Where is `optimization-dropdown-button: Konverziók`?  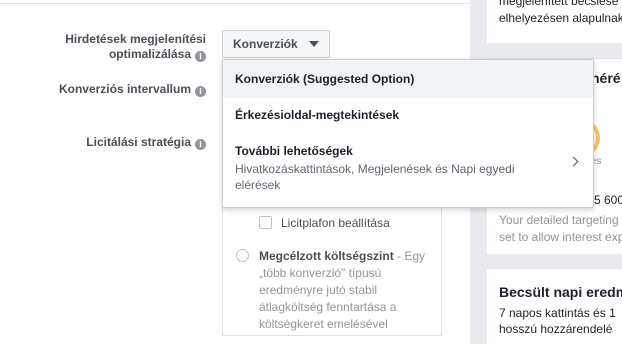 optimization-dropdown-button: Konverziók is located at coordinates (276, 44).